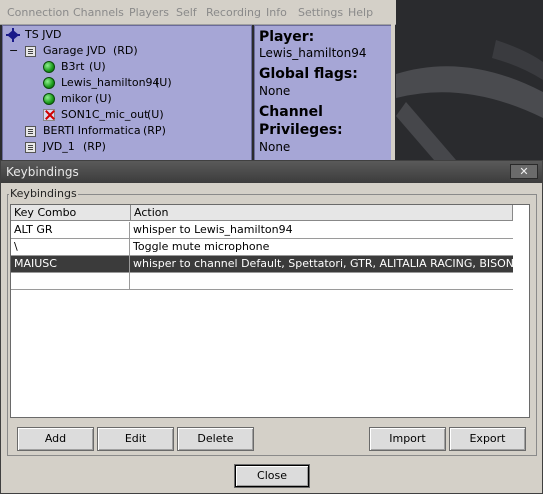 This screenshot has height=494, width=543. I want to click on close-button: Close, so click(272, 476).